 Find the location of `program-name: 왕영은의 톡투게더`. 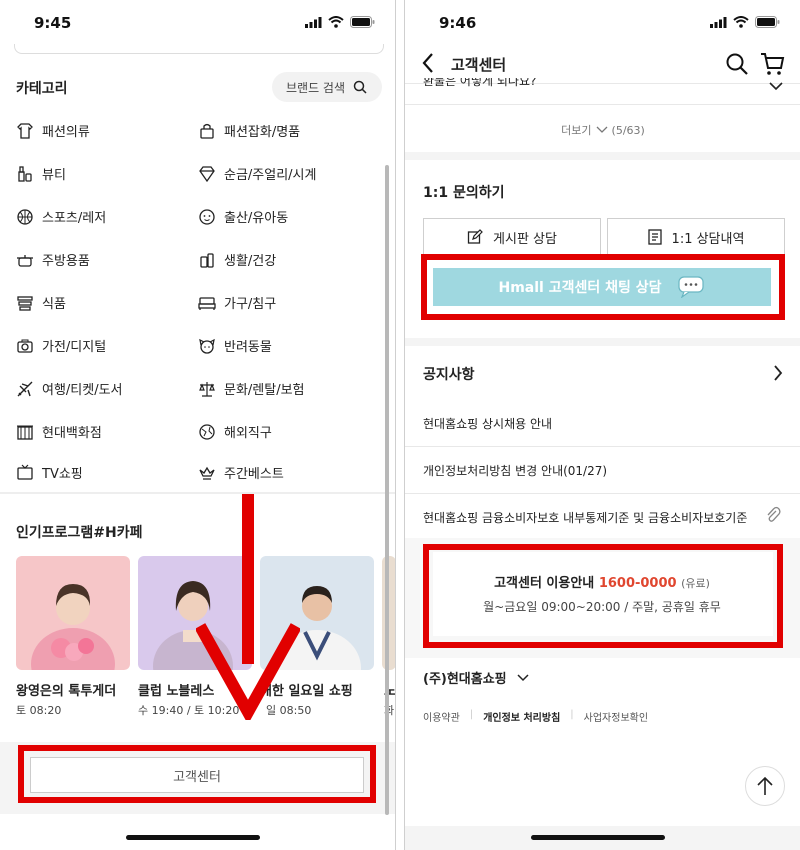

program-name: 왕영은의 톡투게더 is located at coordinates (66, 691).